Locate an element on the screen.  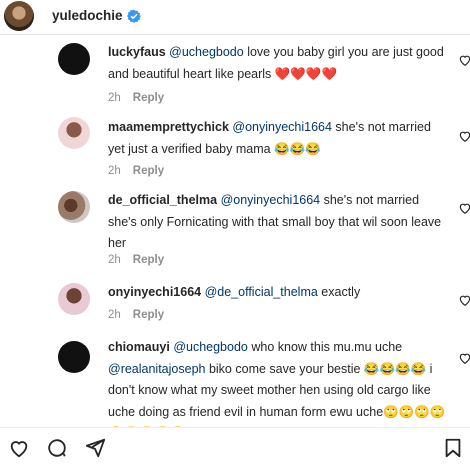
comment-text-segment: exactly is located at coordinates (339, 292).